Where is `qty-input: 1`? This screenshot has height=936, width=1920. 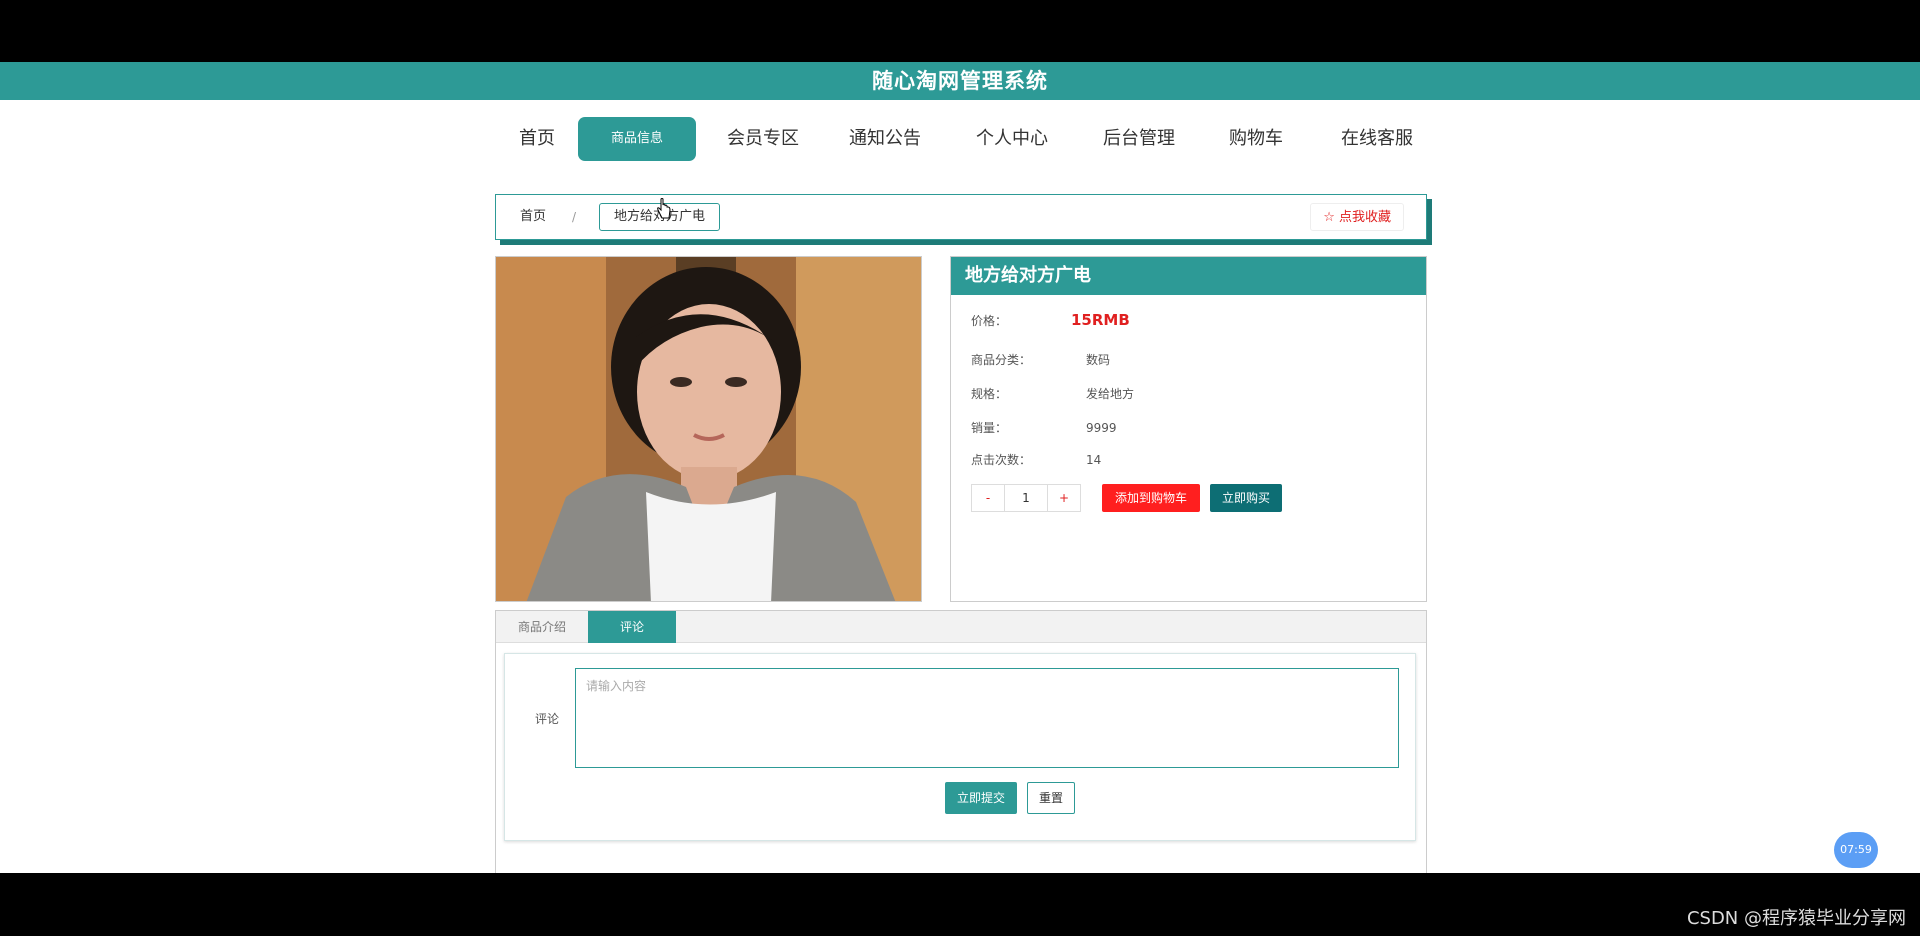 qty-input: 1 is located at coordinates (1026, 498).